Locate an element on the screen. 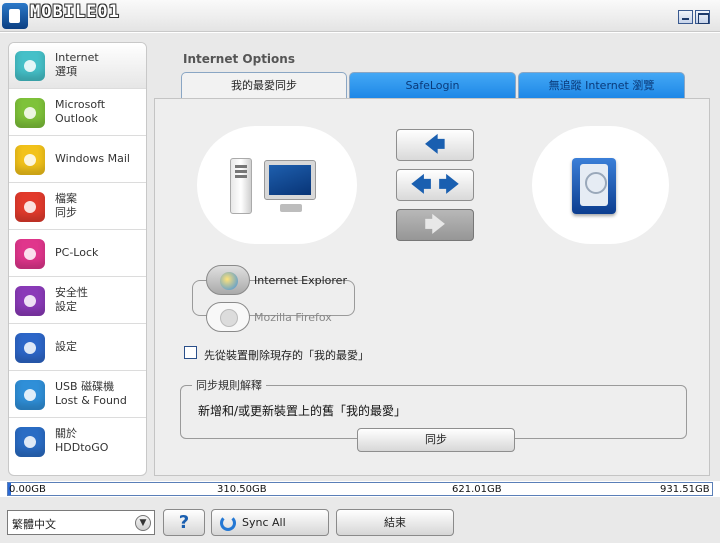  capacity-label-3: 931.51GB is located at coordinates (685, 489).